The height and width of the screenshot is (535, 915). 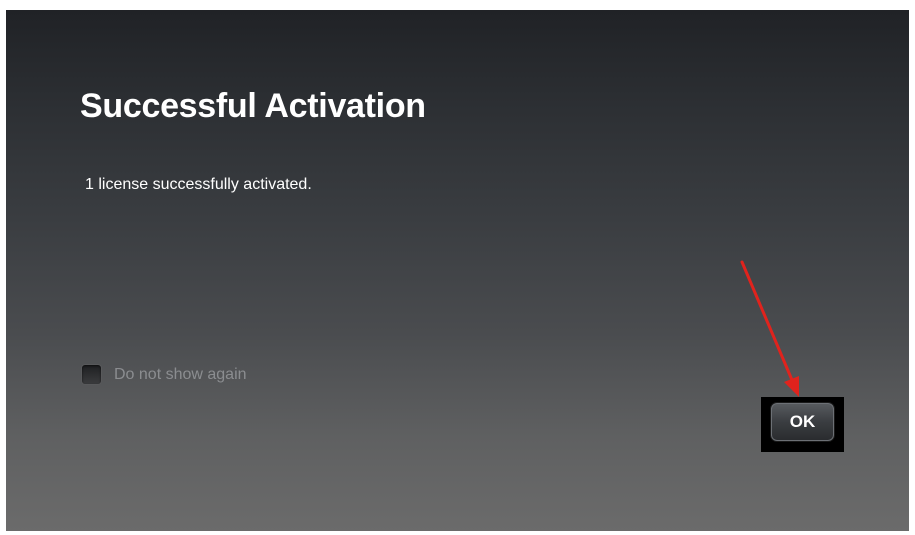 I want to click on dialog-message: 1 license successfully activated., so click(x=198, y=184).